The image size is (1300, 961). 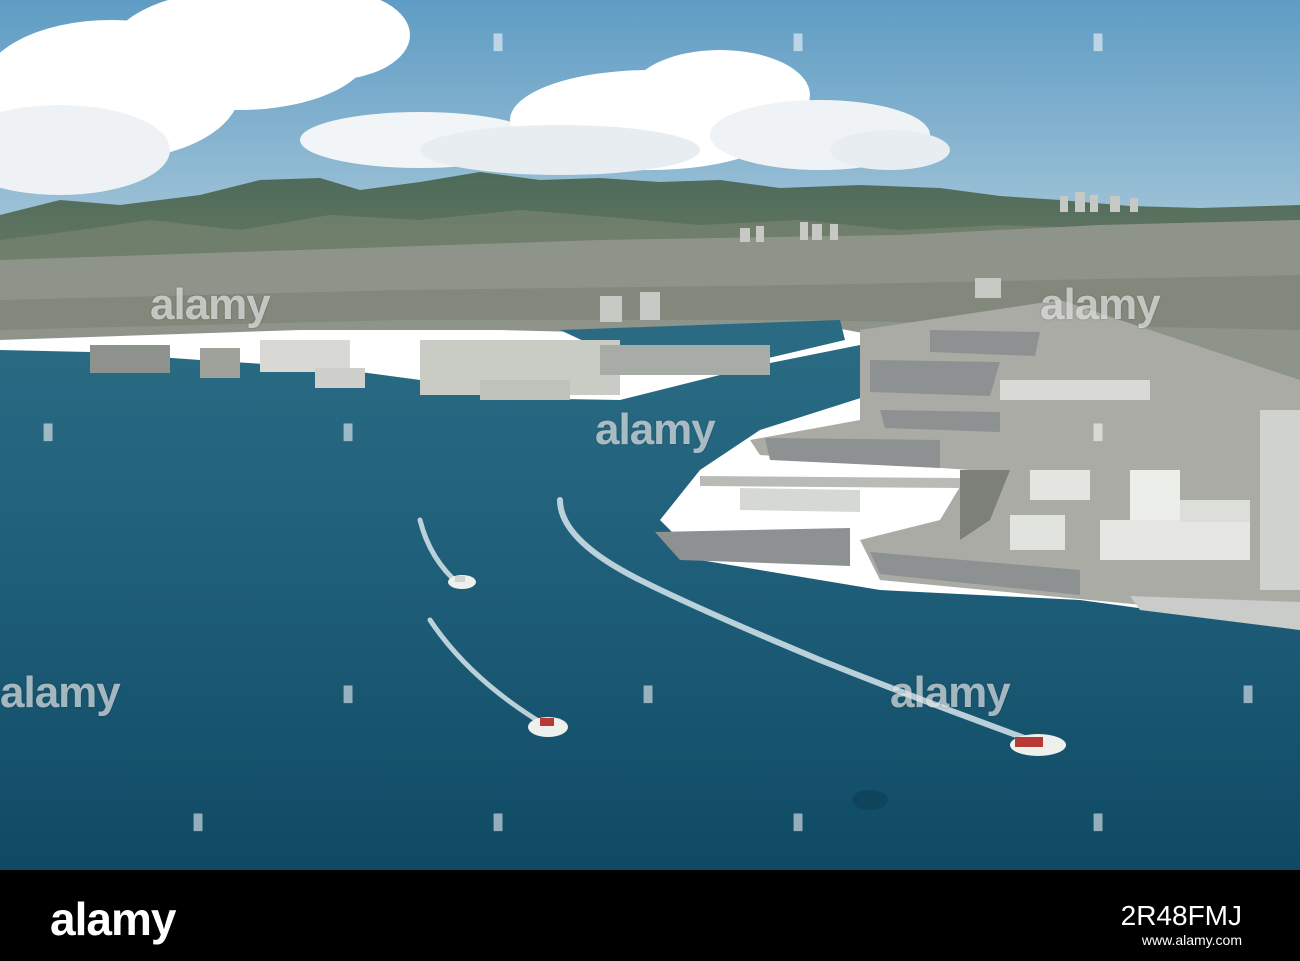 I want to click on tugboat-right, so click(x=1038, y=745).